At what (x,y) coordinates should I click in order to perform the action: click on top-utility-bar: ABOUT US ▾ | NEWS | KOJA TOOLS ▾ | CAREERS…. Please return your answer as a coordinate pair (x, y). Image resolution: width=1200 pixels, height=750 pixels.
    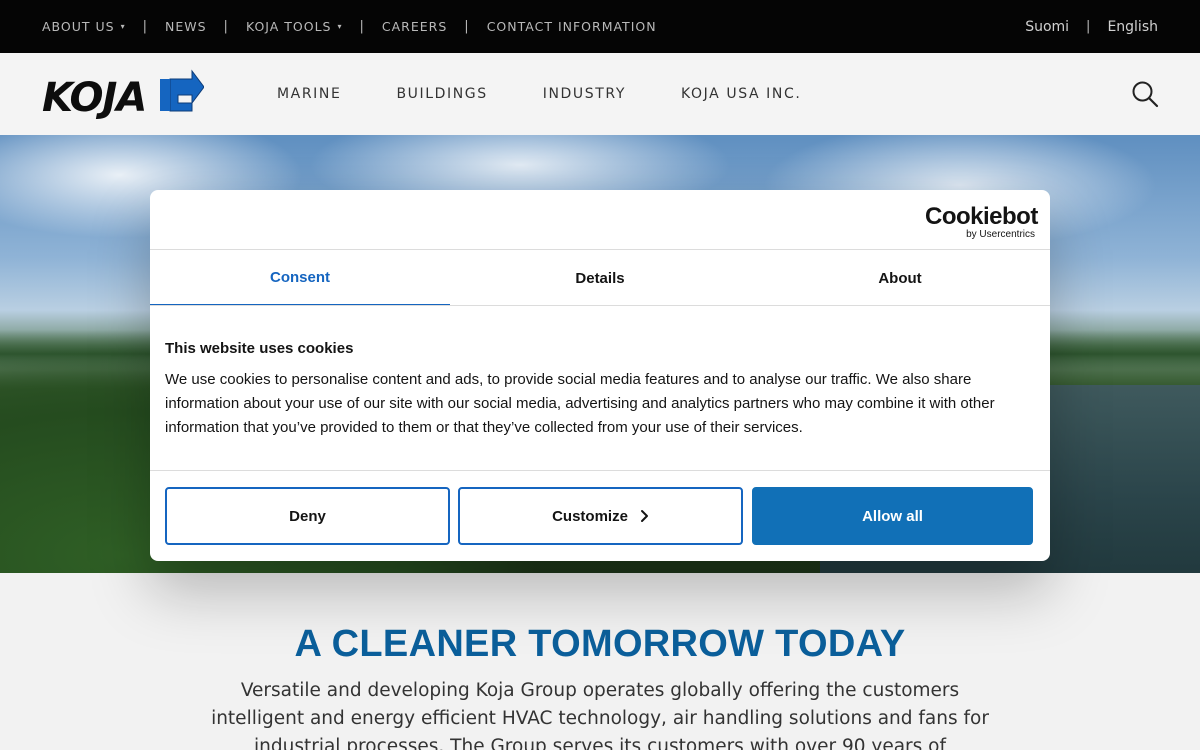
    Looking at the image, I should click on (600, 26).